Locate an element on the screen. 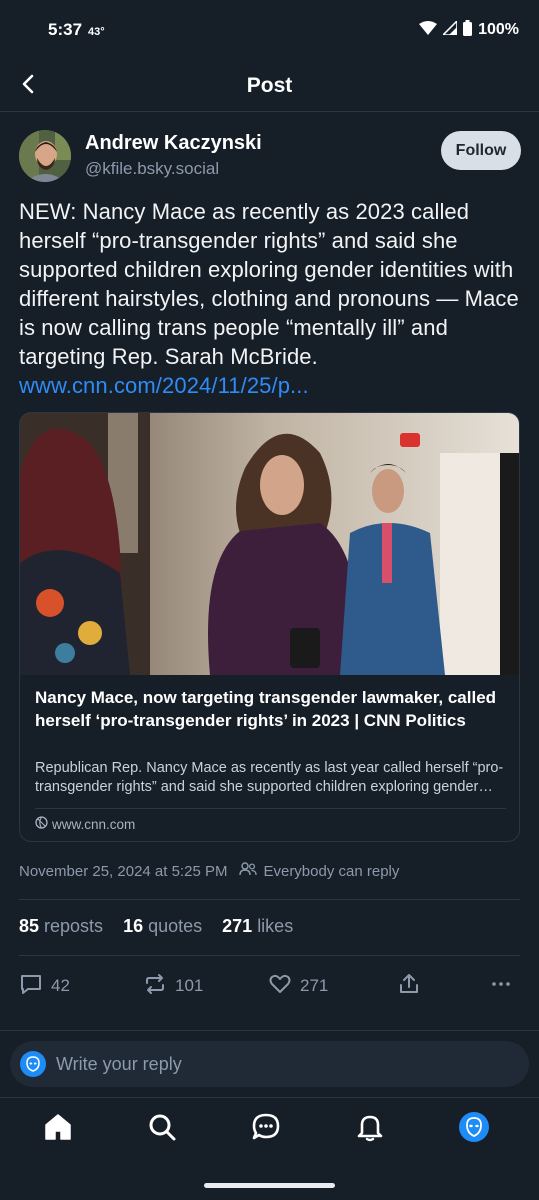  home-icon is located at coordinates (58, 1129).